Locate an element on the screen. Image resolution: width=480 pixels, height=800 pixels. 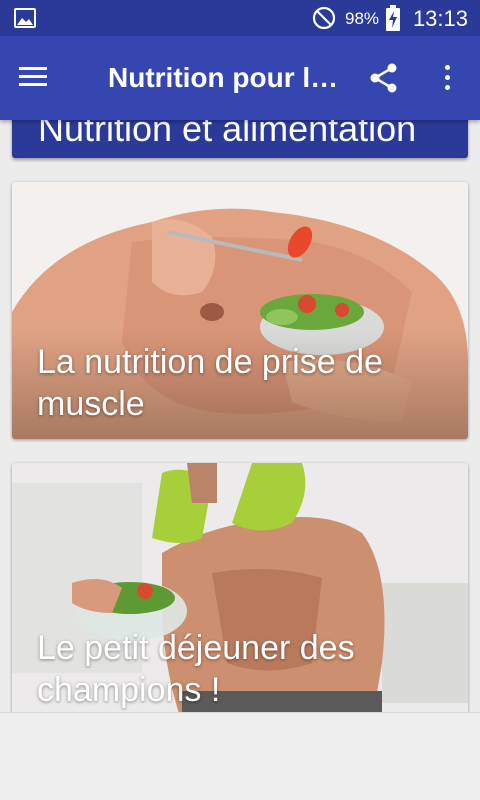
battery-percent: 98% is located at coordinates (362, 18).